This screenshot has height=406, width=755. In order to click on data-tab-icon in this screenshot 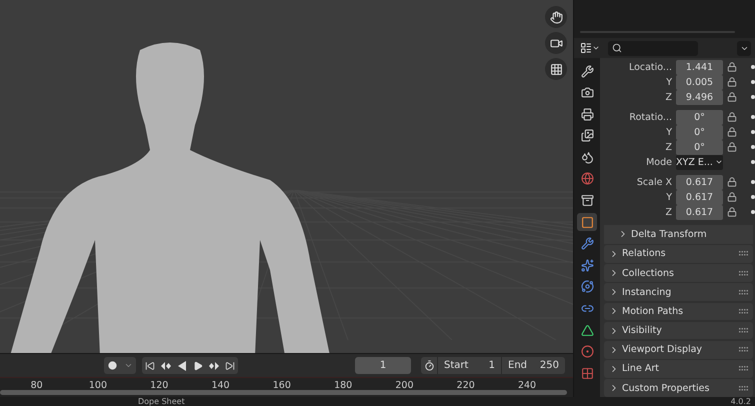, I will do `click(587, 330)`.